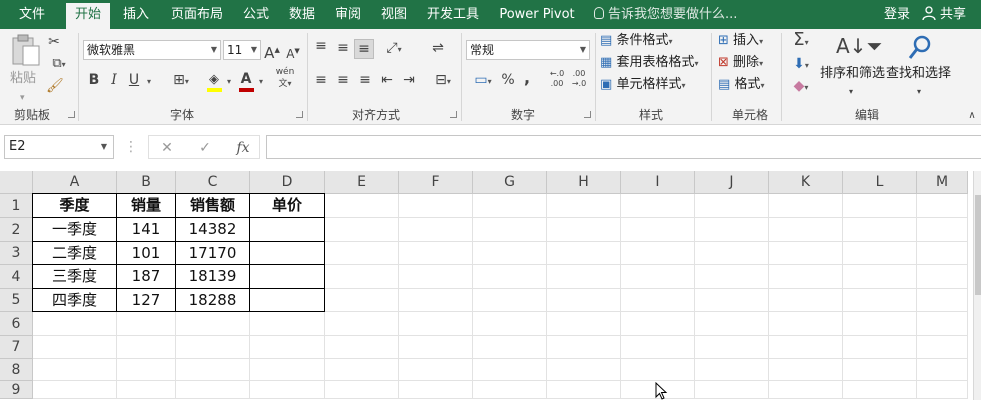 The width and height of the screenshot is (981, 400). Describe the element at coordinates (732, 253) in the screenshot. I see `cell-J3` at that location.